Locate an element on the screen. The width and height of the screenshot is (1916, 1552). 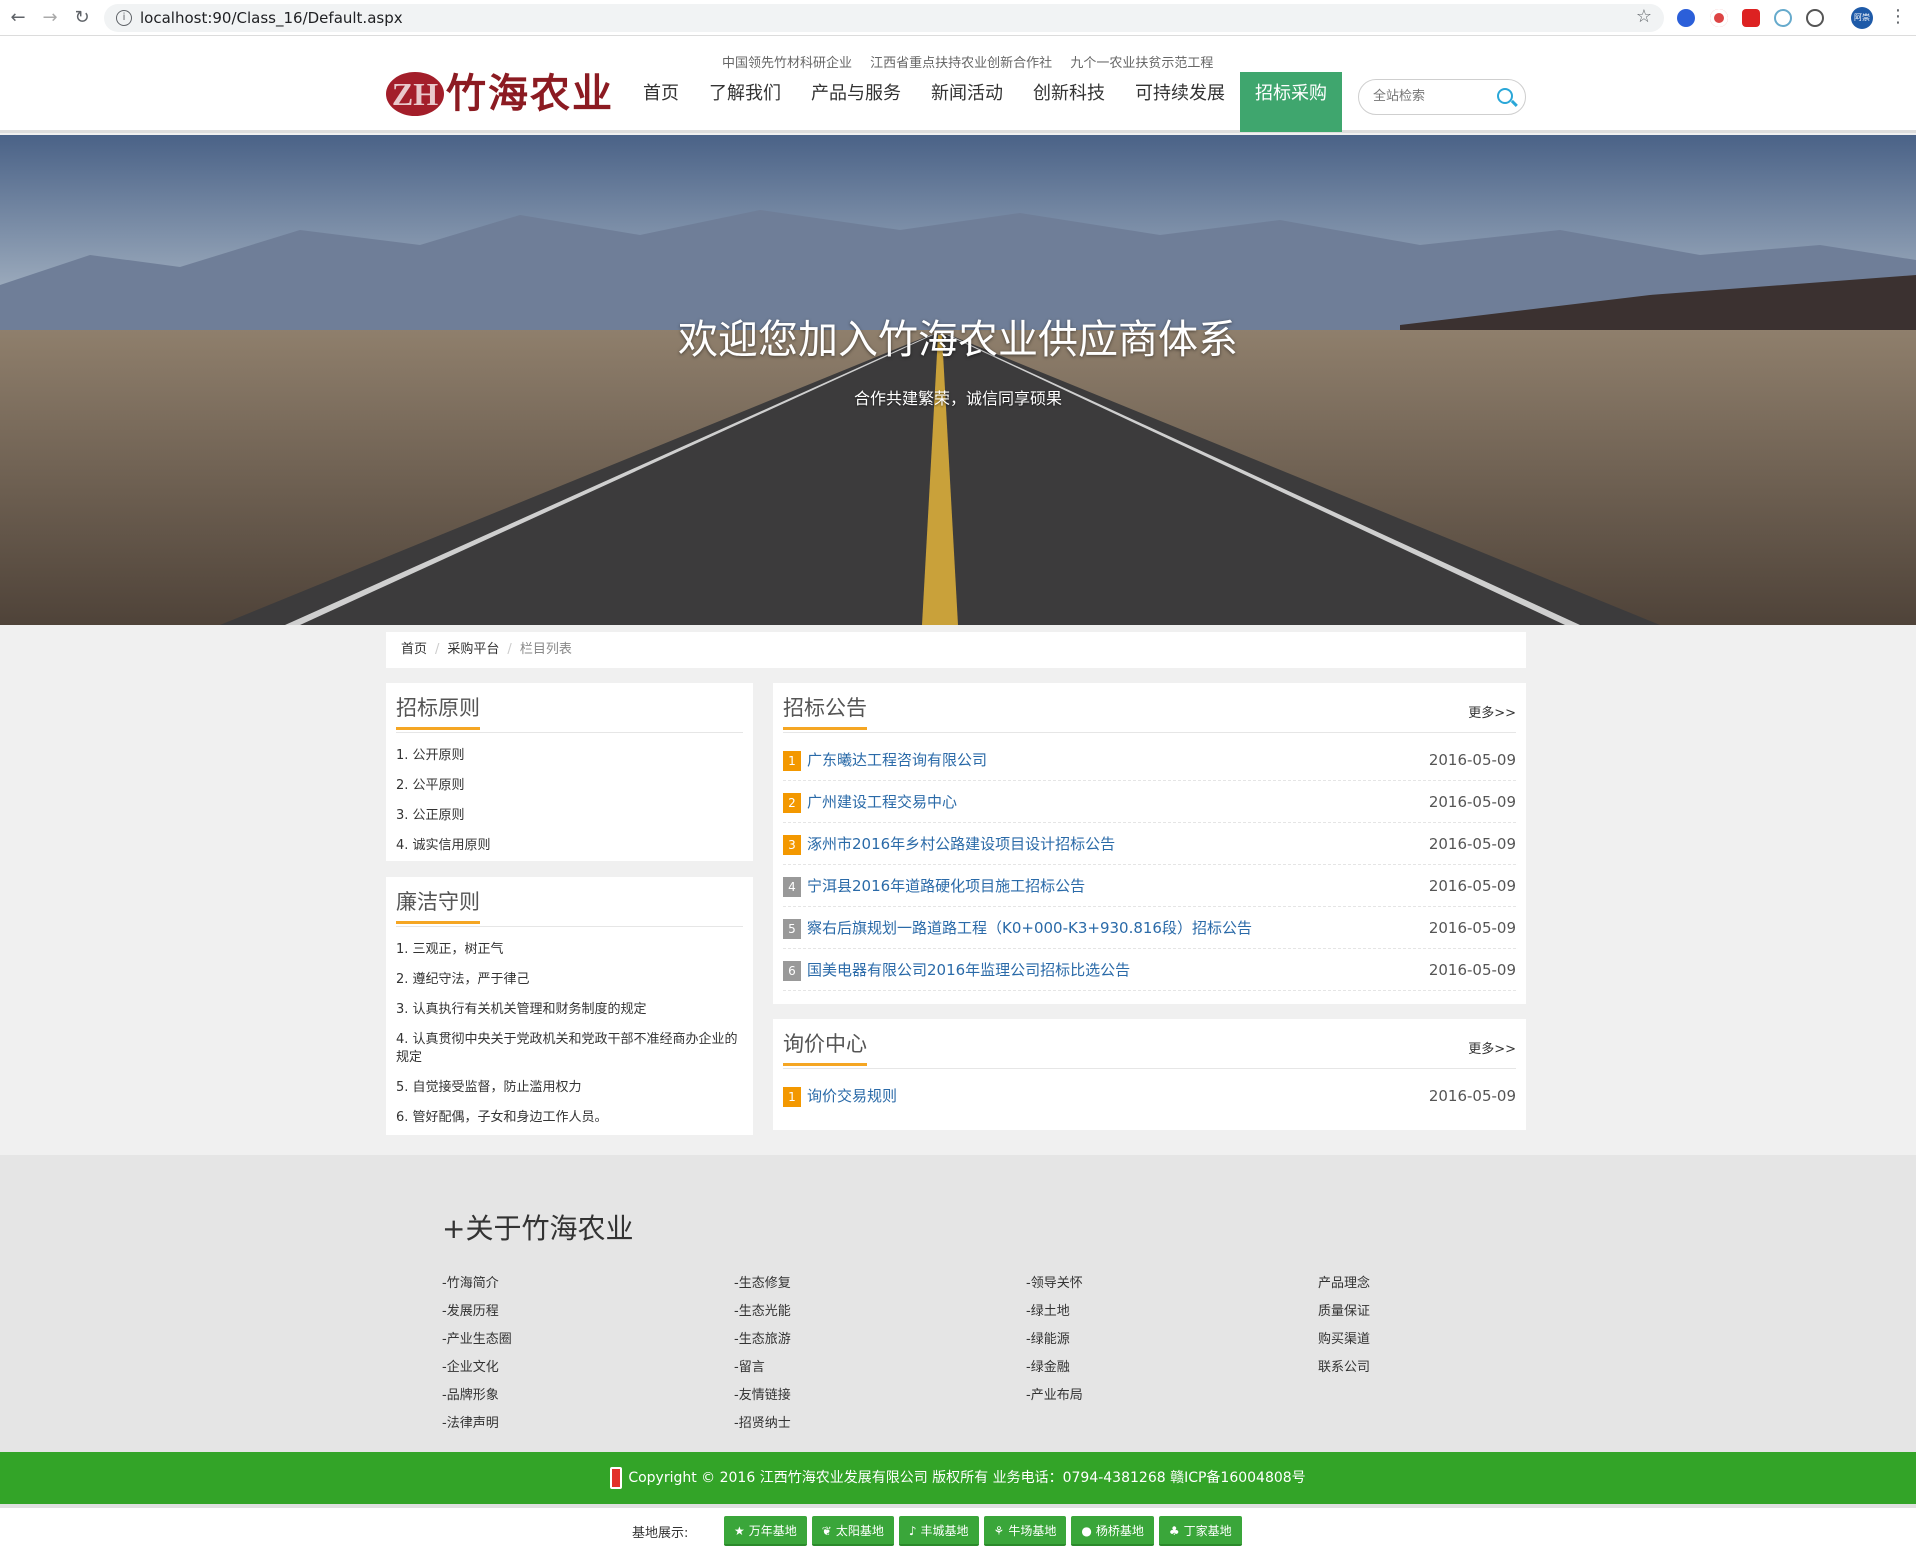
base-button: ♪ 丰城基地 is located at coordinates (938, 1531).